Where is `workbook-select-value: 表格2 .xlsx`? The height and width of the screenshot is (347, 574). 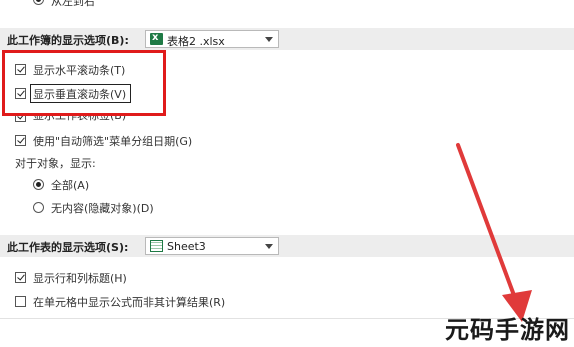 workbook-select-value: 表格2 .xlsx is located at coordinates (196, 41).